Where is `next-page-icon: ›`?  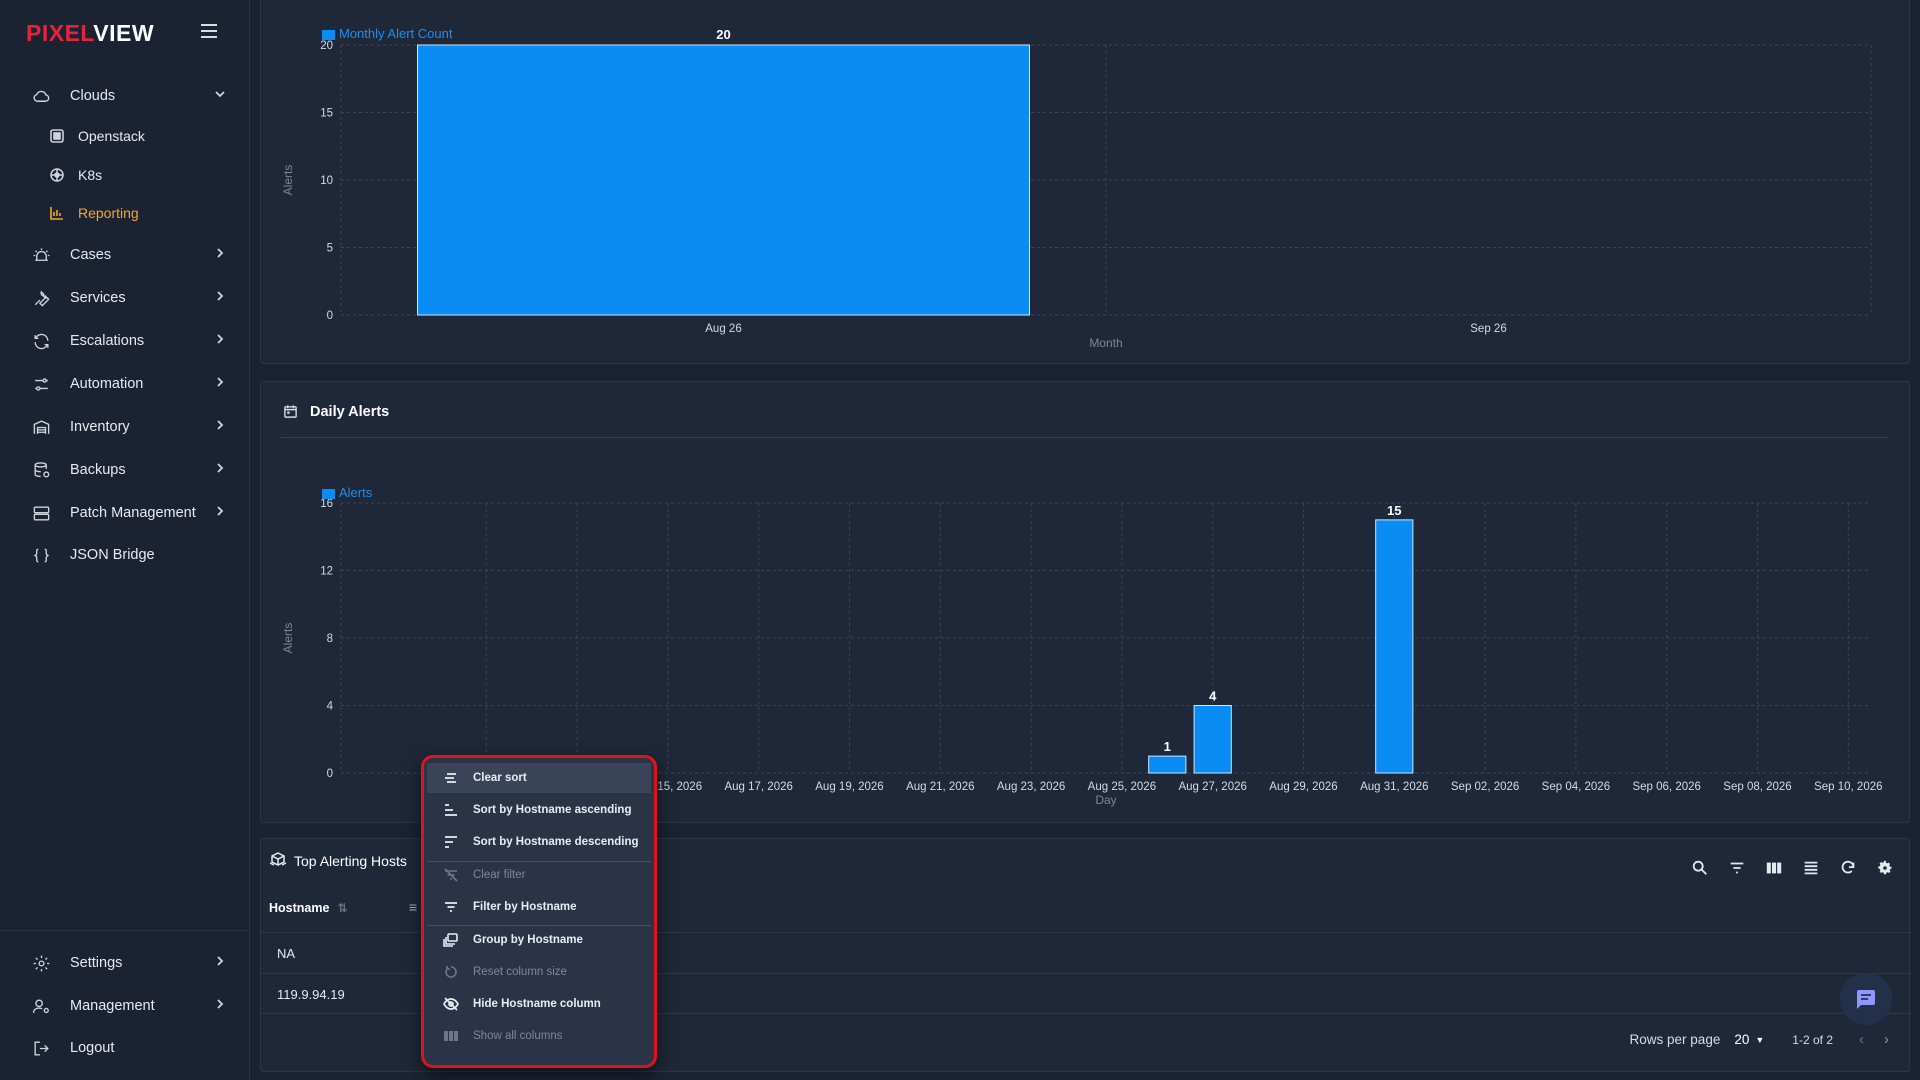
next-page-icon: › is located at coordinates (1886, 1039).